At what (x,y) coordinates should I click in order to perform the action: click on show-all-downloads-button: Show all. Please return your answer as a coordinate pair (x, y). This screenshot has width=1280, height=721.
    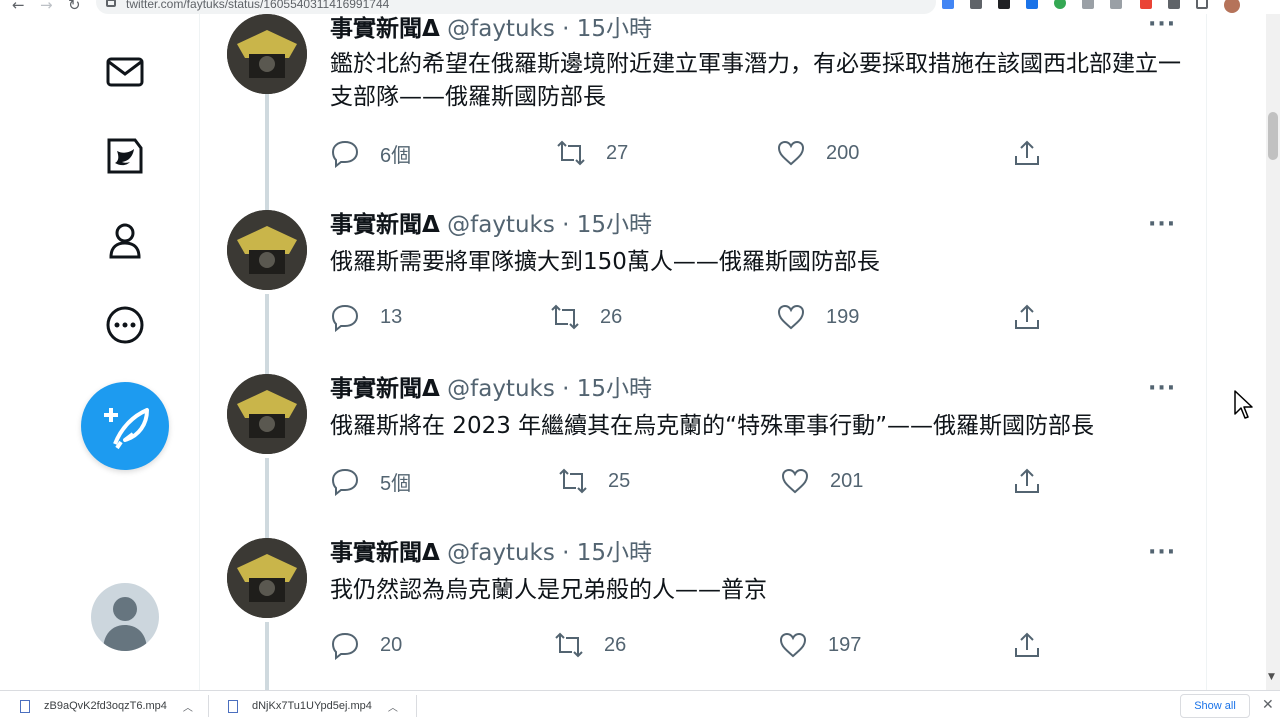
    Looking at the image, I should click on (1215, 706).